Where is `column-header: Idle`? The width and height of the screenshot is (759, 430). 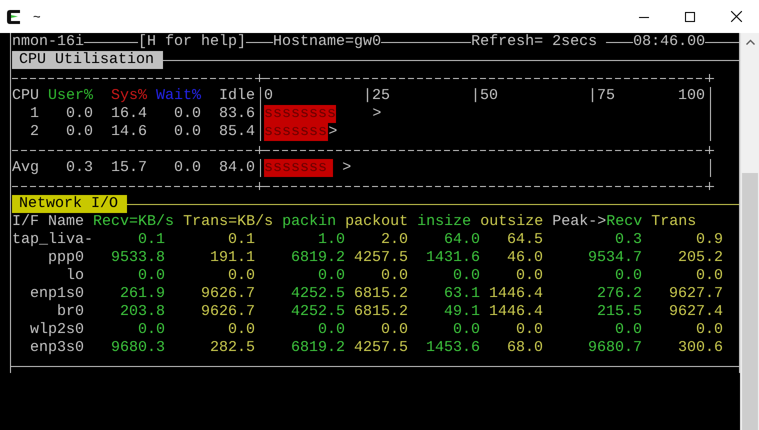 column-header: Idle is located at coordinates (236, 96).